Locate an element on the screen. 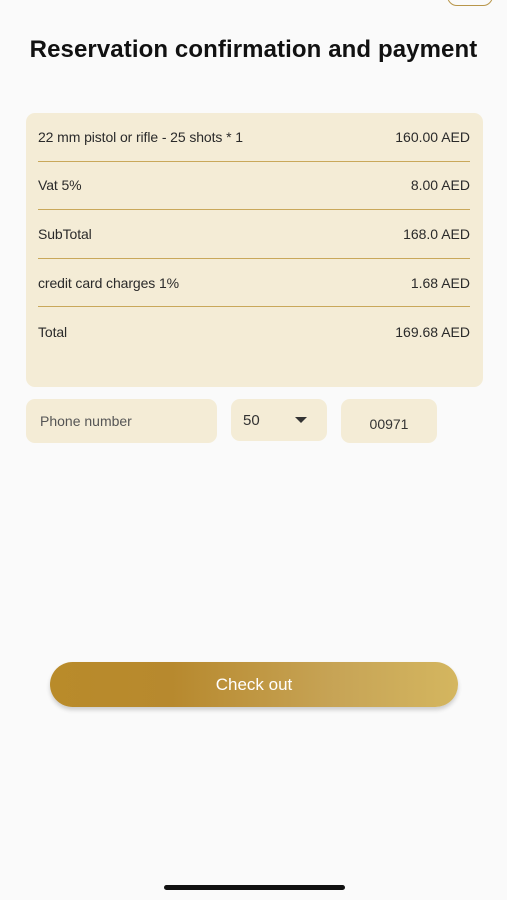  summary-row-subtotal: SubTotal 168.0 AED is located at coordinates (254, 234).